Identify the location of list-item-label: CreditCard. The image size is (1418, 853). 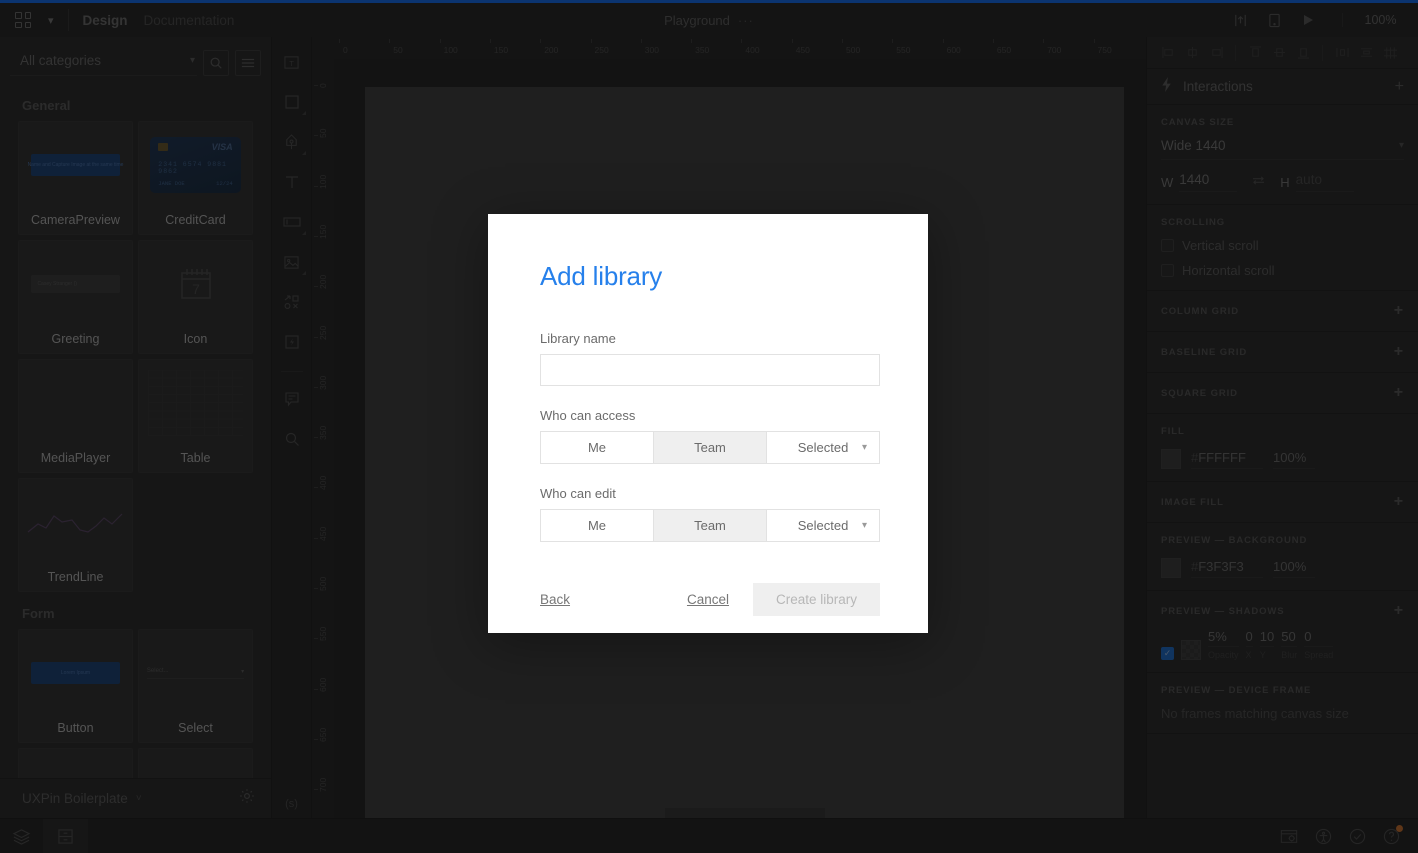
(195, 220).